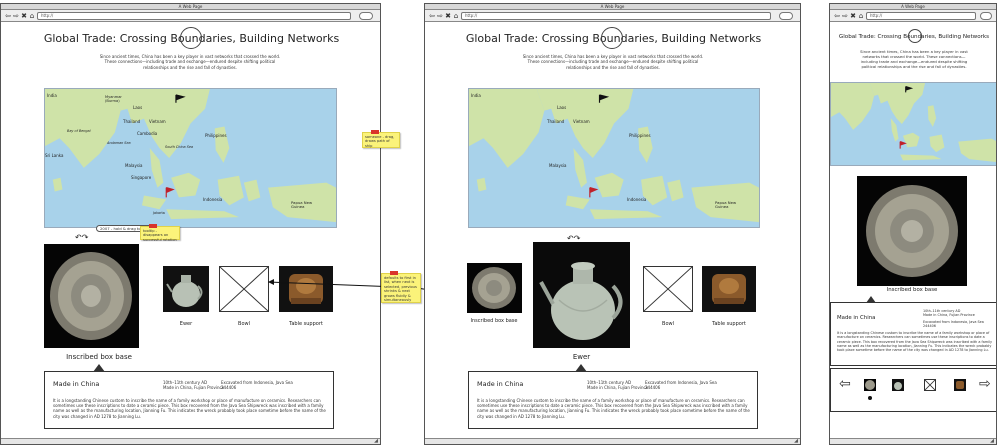 The image size is (1000, 447). What do you see at coordinates (985, 384) in the screenshot?
I see `carousel-next-arrow-icon: ⇨` at bounding box center [985, 384].